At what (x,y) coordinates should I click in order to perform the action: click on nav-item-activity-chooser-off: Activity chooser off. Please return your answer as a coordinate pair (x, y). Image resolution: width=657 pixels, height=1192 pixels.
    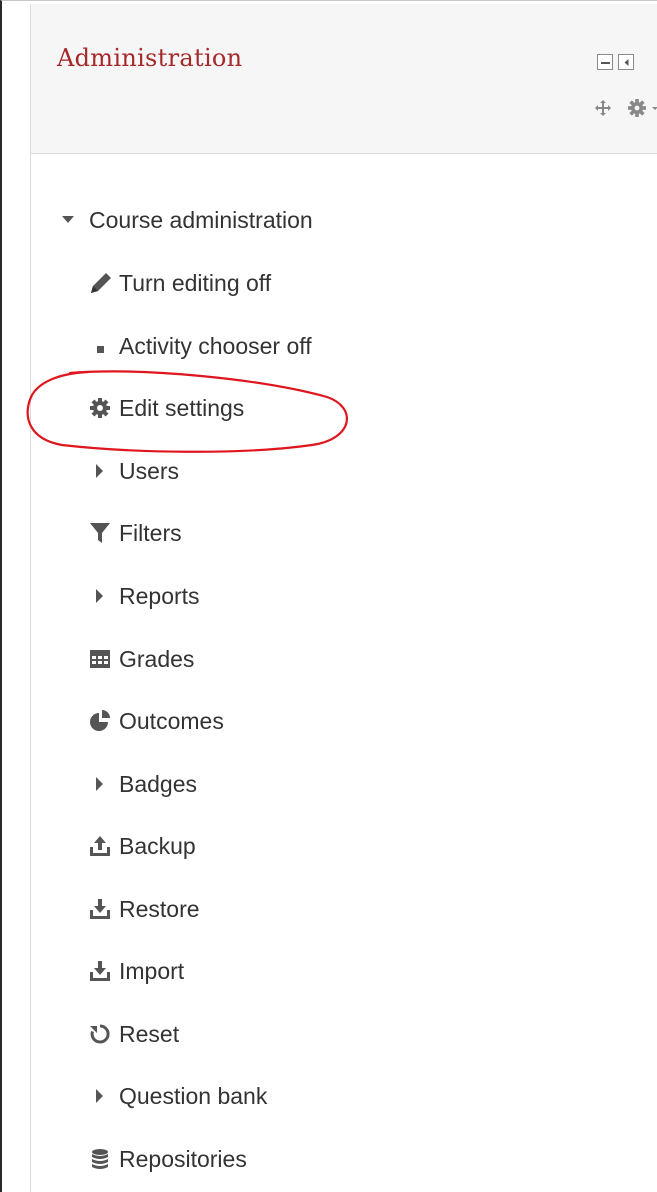
    Looking at the image, I should click on (200, 346).